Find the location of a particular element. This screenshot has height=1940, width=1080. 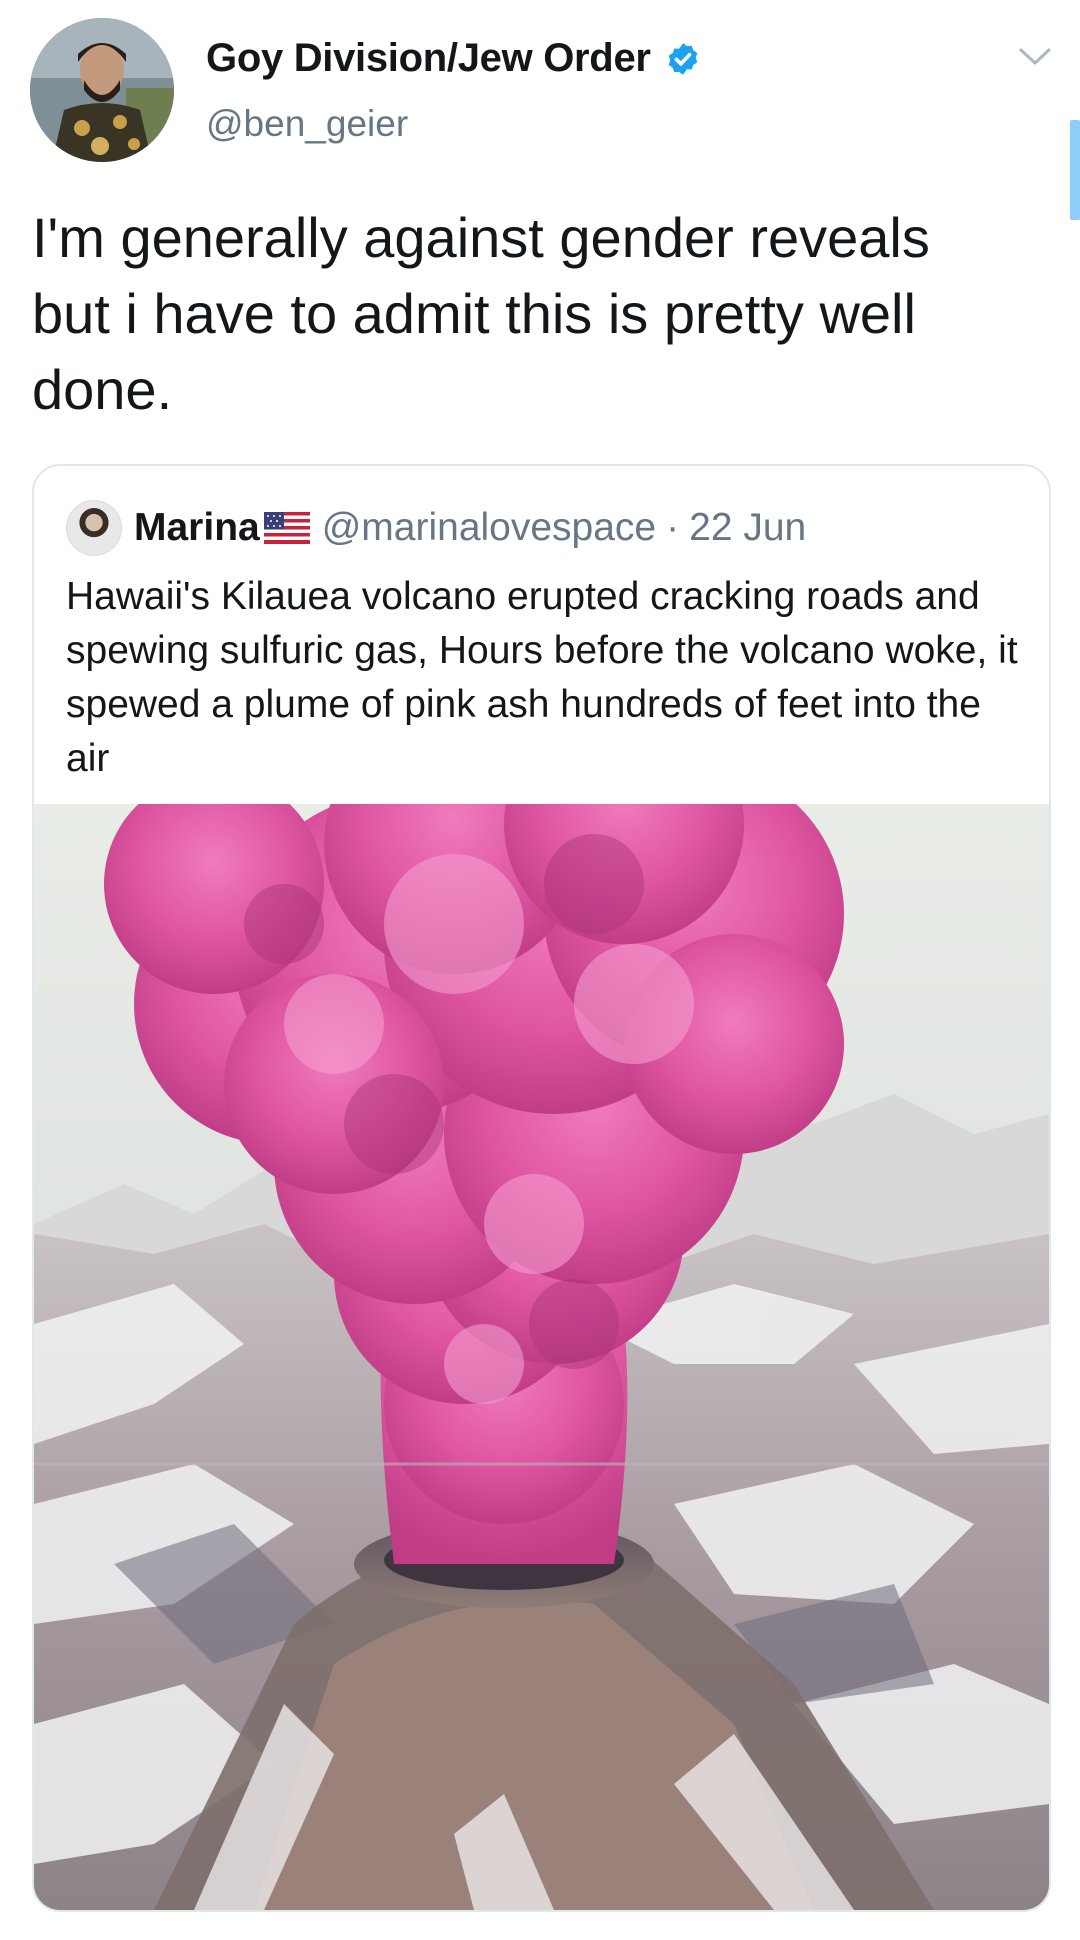

quoted-author-name: Marina is located at coordinates (197, 528).